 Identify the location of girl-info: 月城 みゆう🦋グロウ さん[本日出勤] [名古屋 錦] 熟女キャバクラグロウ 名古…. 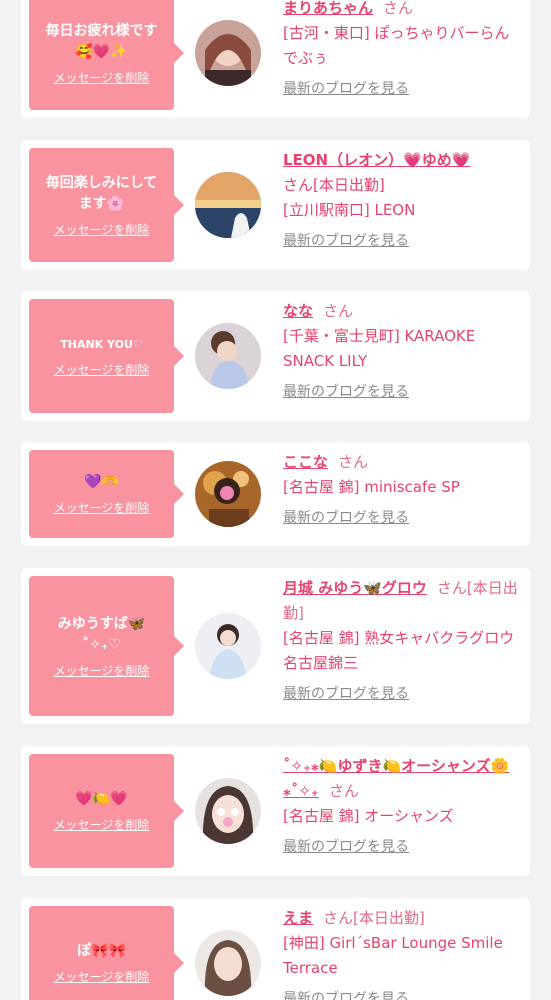
(402, 641).